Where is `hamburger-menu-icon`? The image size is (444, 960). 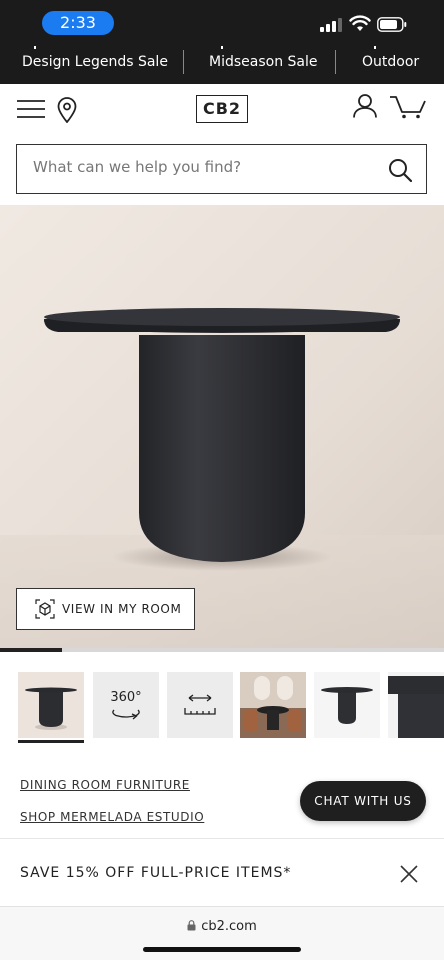
hamburger-menu-icon is located at coordinates (31, 109).